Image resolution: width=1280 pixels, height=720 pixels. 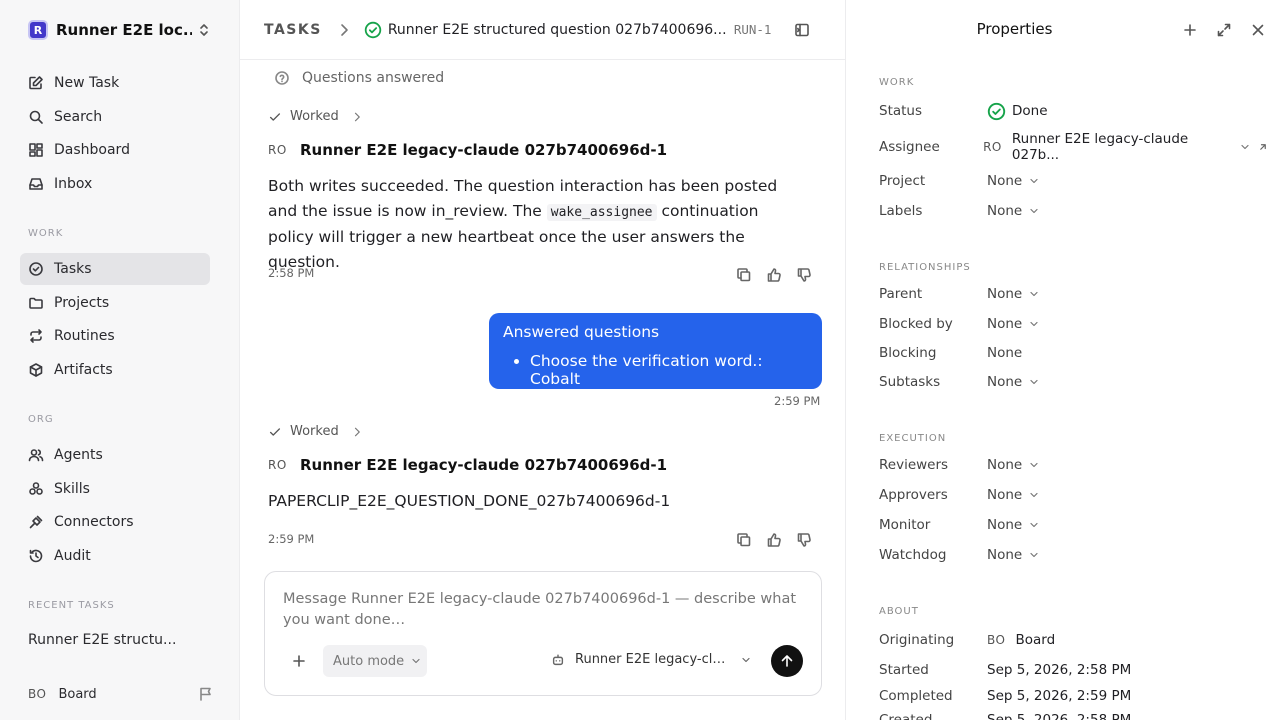 I want to click on prop-subtasks: Subtasks None, so click(x=1074, y=382).